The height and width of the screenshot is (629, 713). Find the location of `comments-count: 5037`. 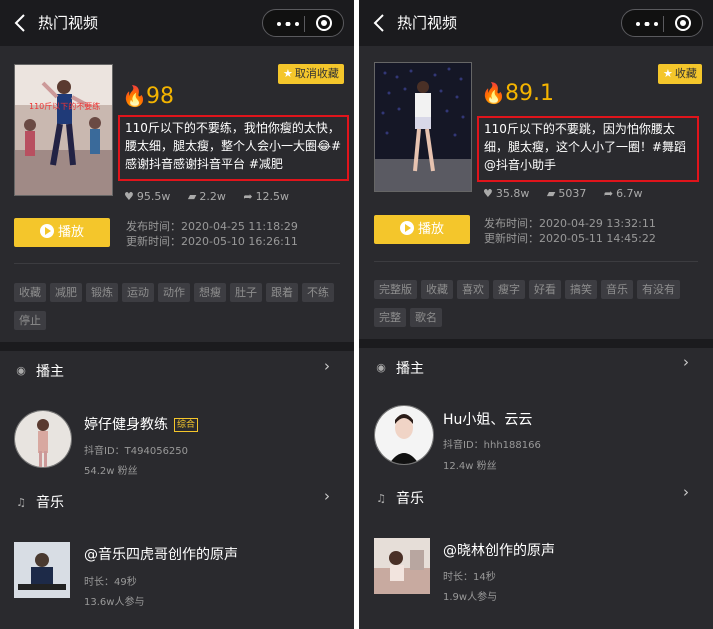

comments-count: 5037 is located at coordinates (572, 193).